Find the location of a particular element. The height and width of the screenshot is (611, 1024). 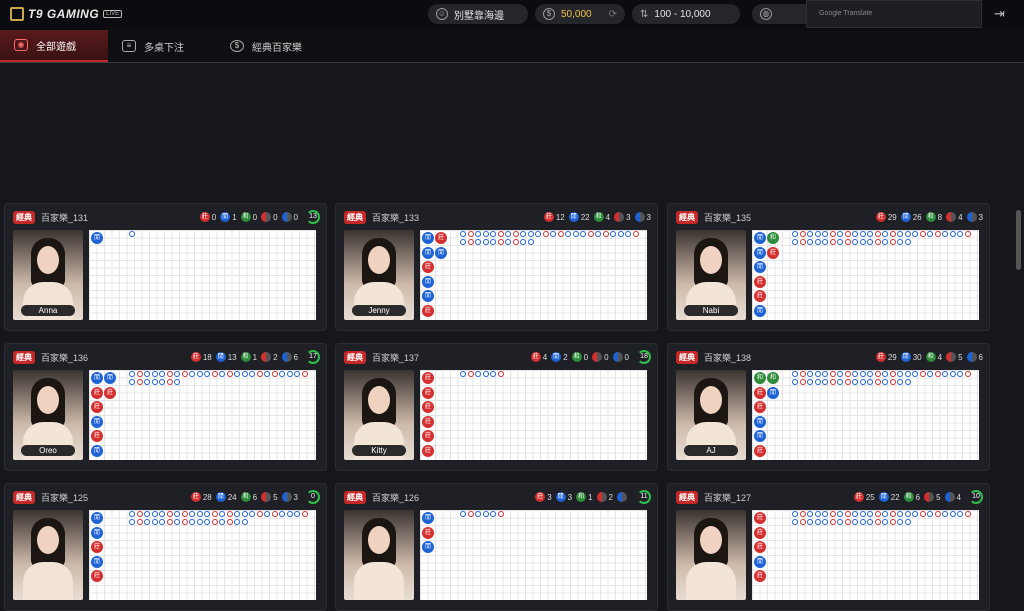

balance-pill: $ 50,000 ⟳ is located at coordinates (580, 14).